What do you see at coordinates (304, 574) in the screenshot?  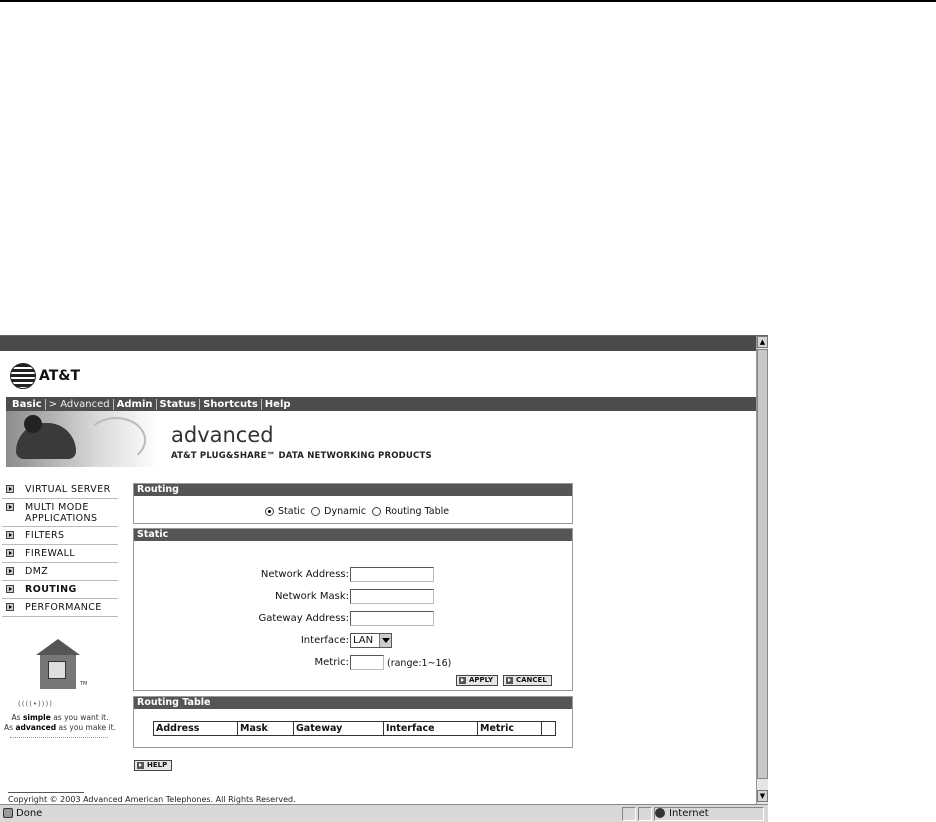 I see `network-address-label: Network Address:` at bounding box center [304, 574].